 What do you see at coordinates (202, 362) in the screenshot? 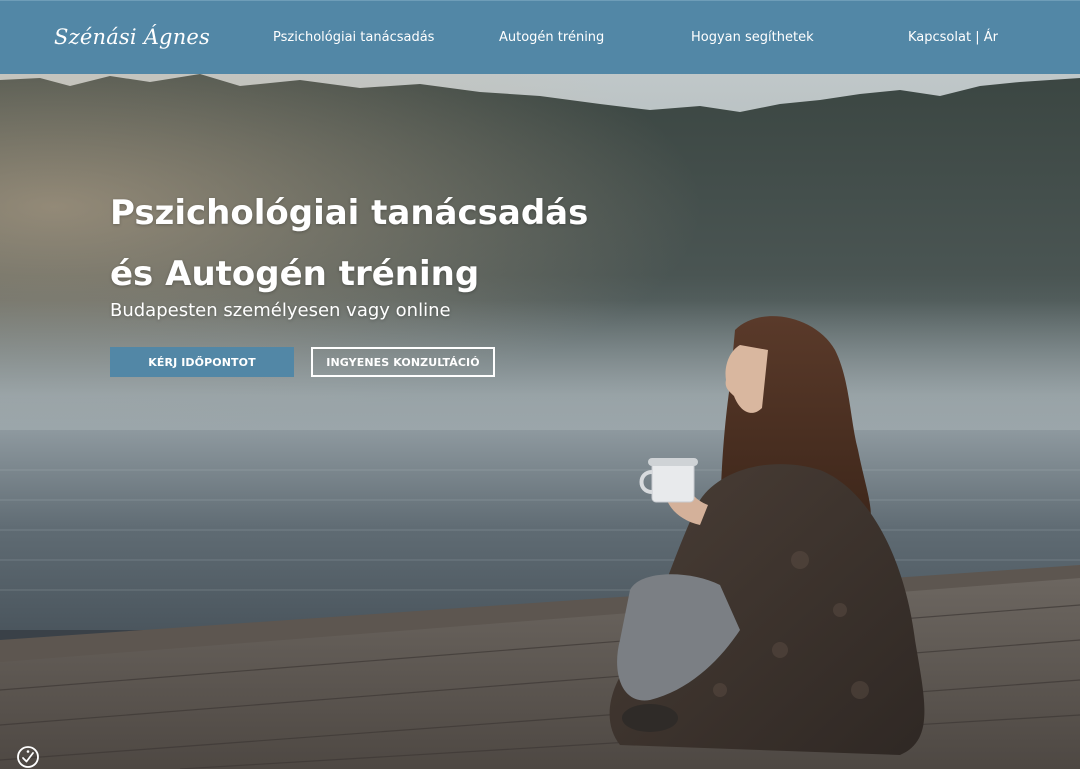
I see `book-appointment-button: KÉRJ IDŐPONTOT` at bounding box center [202, 362].